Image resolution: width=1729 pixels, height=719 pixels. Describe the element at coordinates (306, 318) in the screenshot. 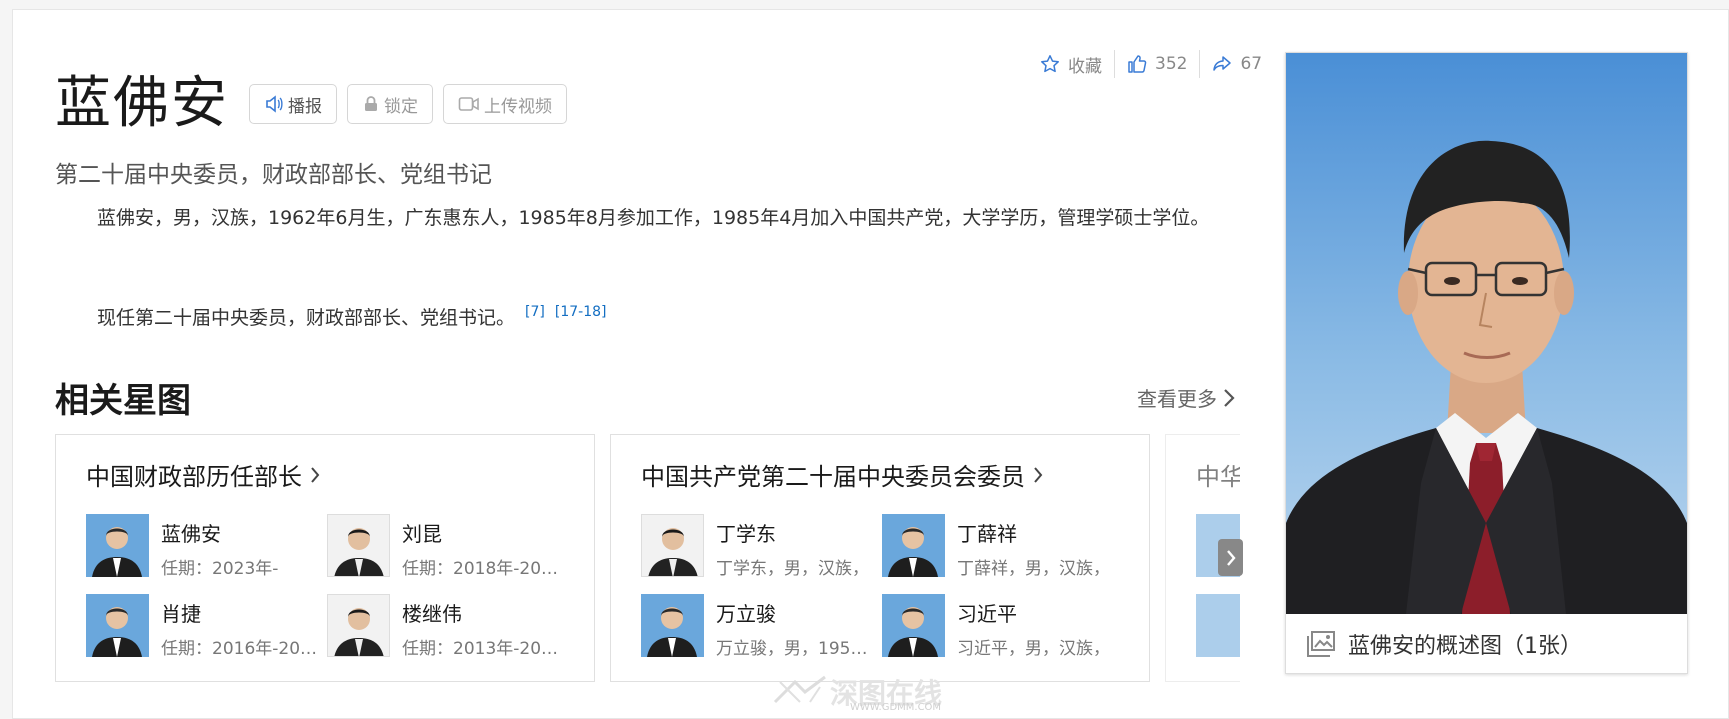

I see `position-text: 现任第二十届中央委员，财政部部长、党组书记。` at that location.